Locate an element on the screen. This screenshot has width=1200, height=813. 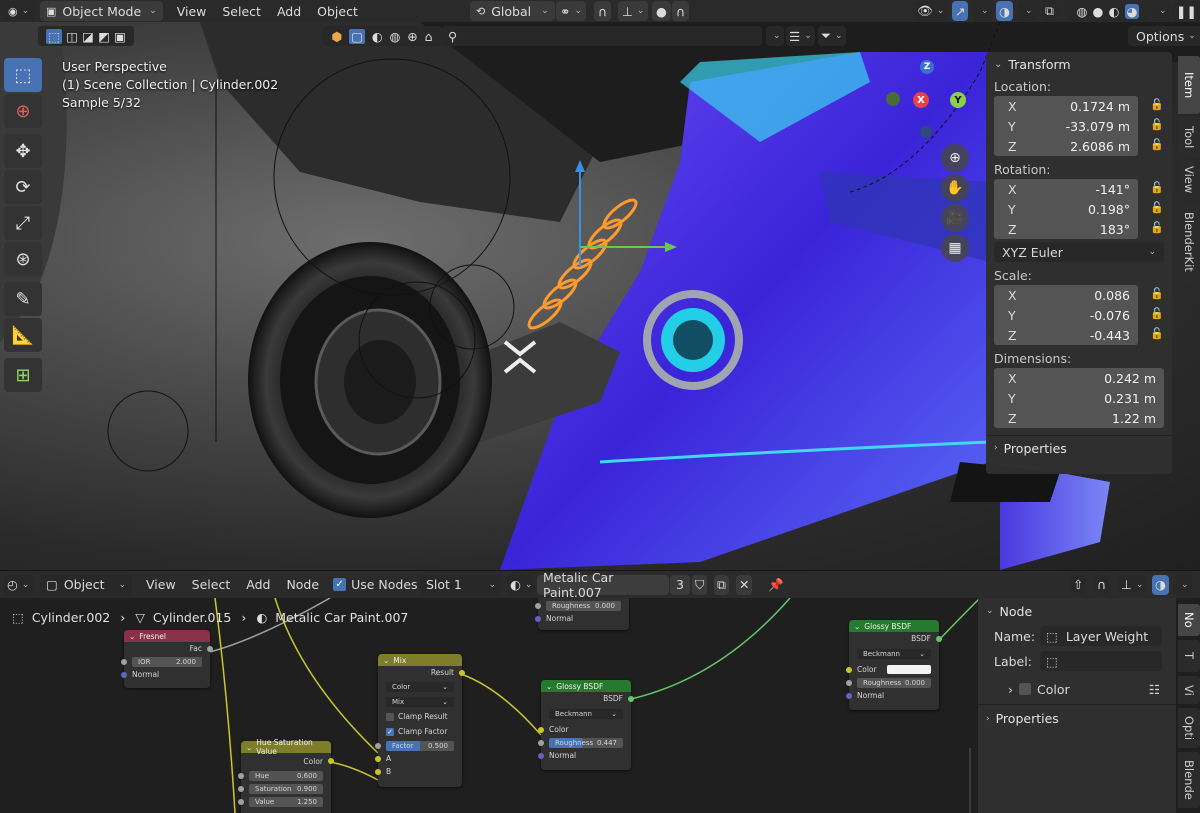
roughness-field: Roughness 0.447 is located at coordinates (586, 742).